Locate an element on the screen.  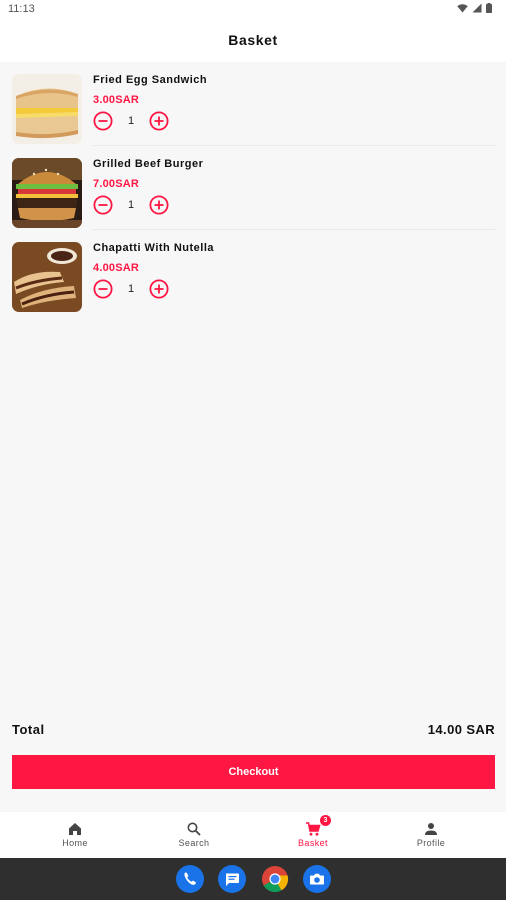
cart-count-badge: 3 is located at coordinates (325, 820).